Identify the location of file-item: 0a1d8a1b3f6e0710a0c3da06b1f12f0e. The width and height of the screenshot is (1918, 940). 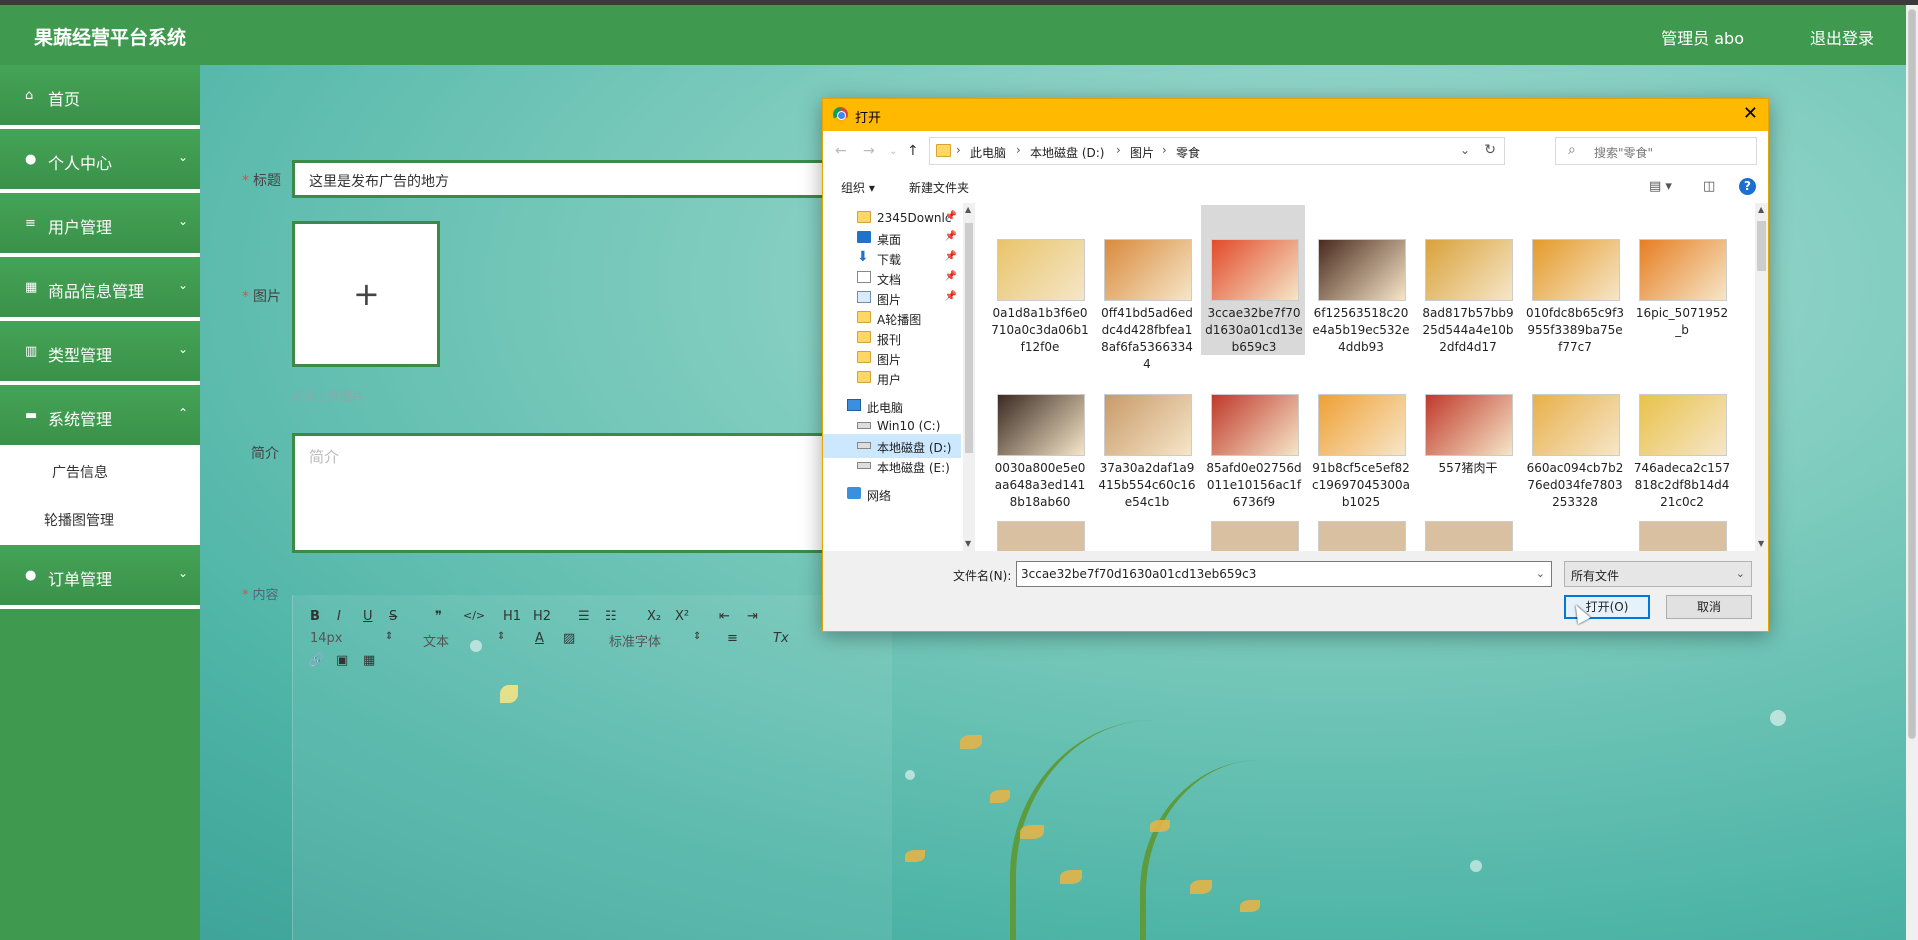
(1039, 280).